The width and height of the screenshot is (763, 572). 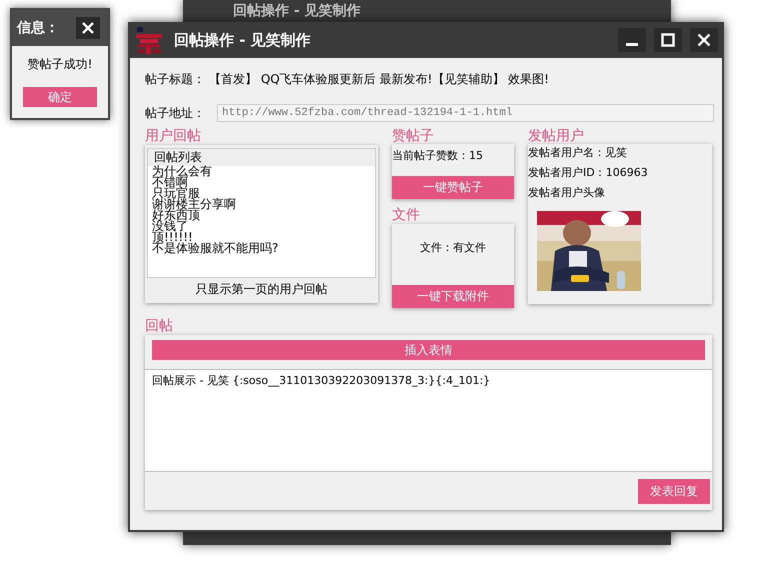 I want to click on section-heading: 发帖用户, so click(x=556, y=136).